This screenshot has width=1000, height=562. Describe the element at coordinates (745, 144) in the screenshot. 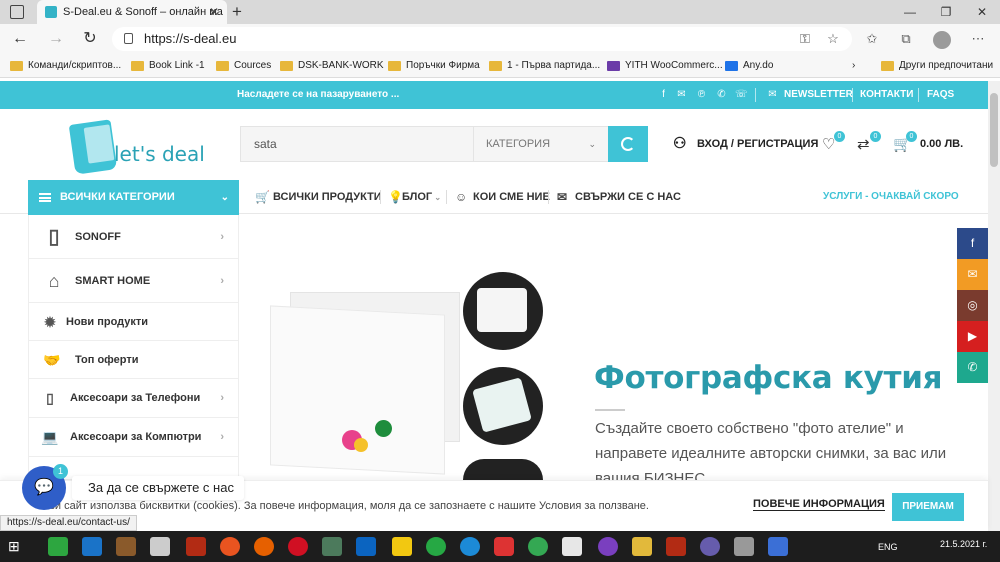

I see `login-register-link: ⚇ ВХОД / РЕГИСТРАЦИЯ` at that location.